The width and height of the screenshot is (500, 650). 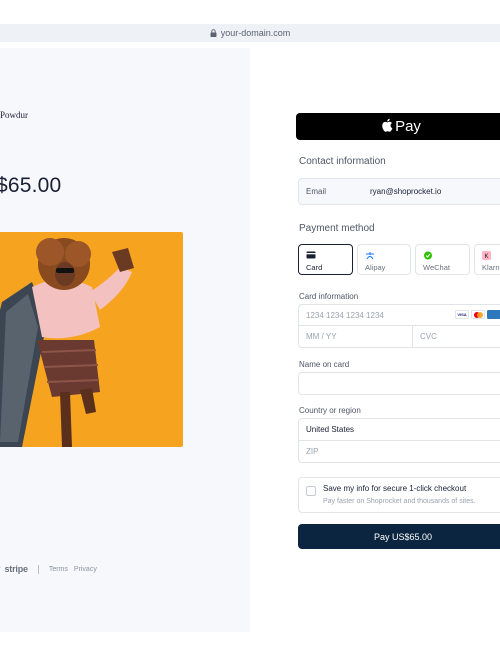 I want to click on pay-button: Pay US$65.00, so click(x=399, y=536).